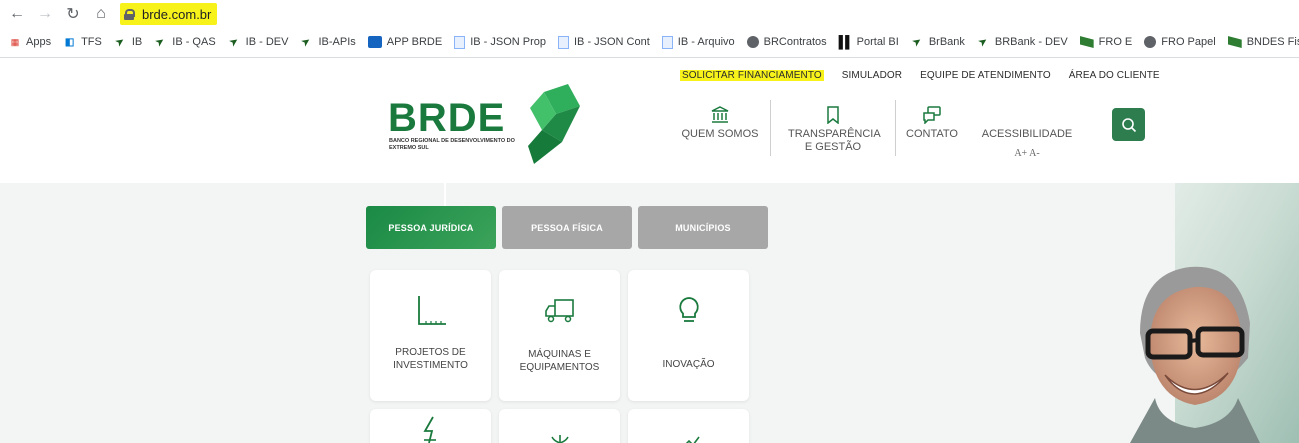  Describe the element at coordinates (430, 429) in the screenshot. I see `lightning-icon` at that location.